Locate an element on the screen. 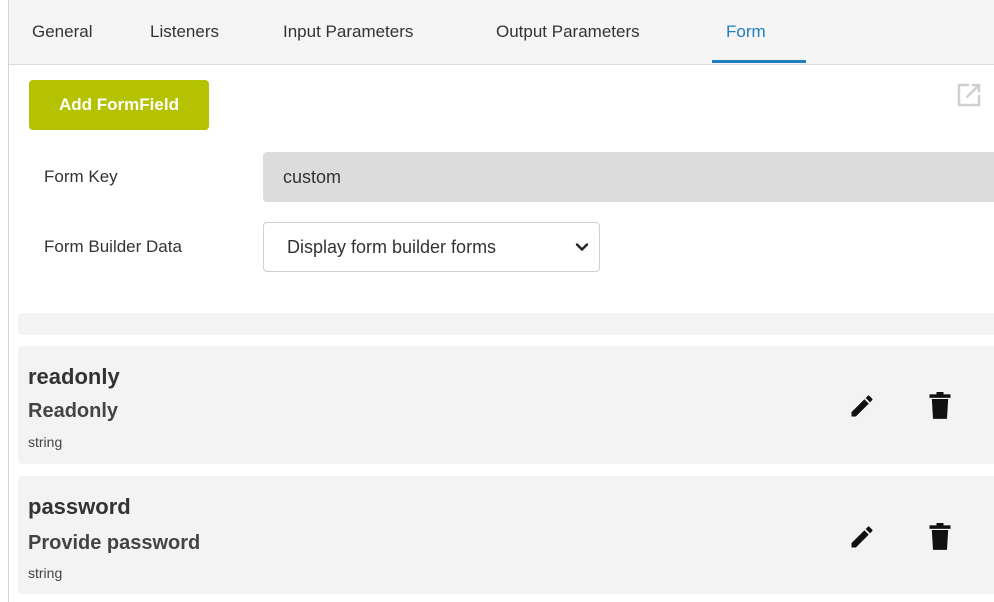  chevron-down-icon is located at coordinates (582, 247).